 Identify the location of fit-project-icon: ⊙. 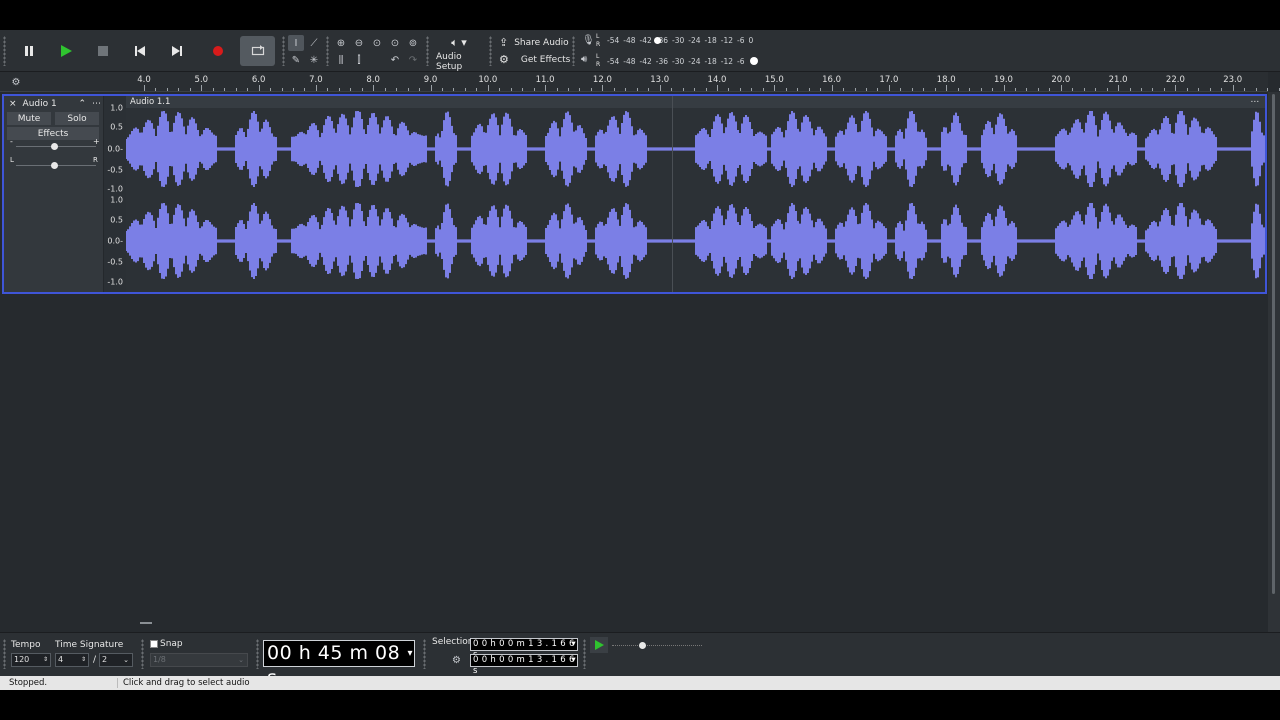
(395, 43).